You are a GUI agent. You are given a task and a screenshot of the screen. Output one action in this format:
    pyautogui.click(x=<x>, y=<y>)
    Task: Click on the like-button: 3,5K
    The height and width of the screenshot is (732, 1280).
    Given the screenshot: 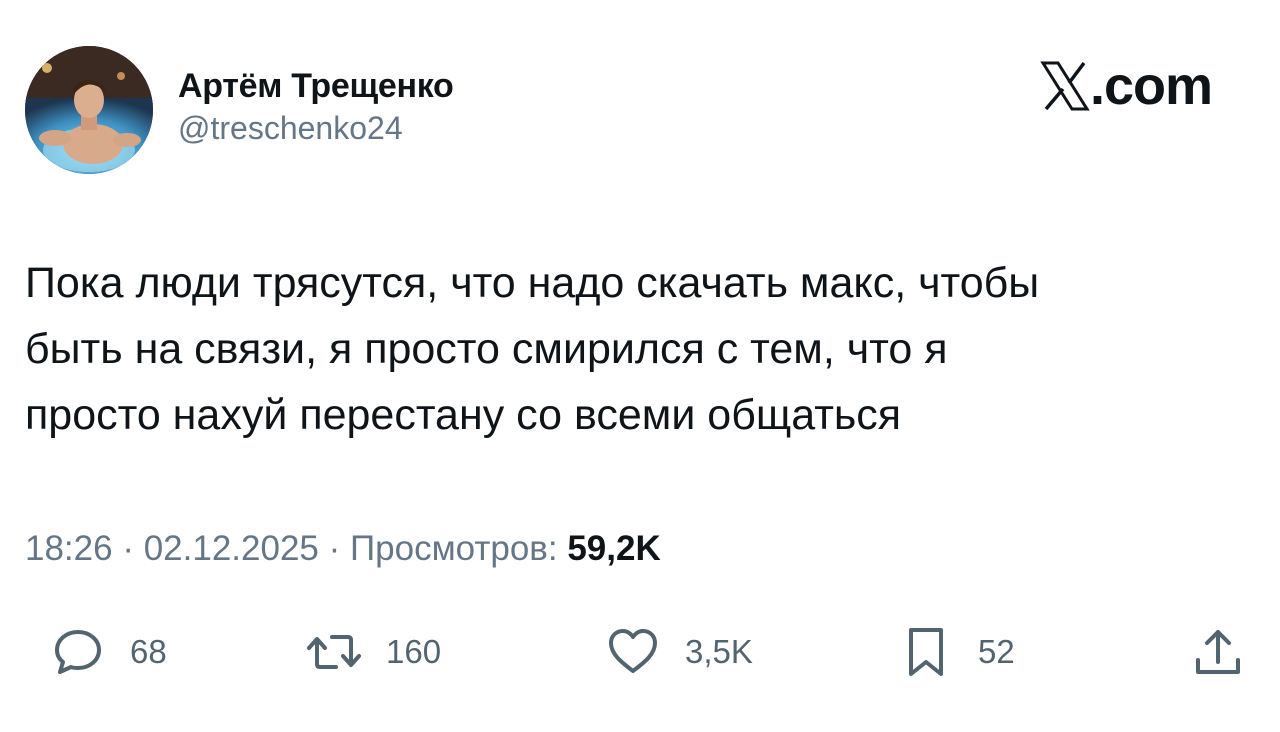 What is the action you would take?
    pyautogui.click(x=678, y=652)
    